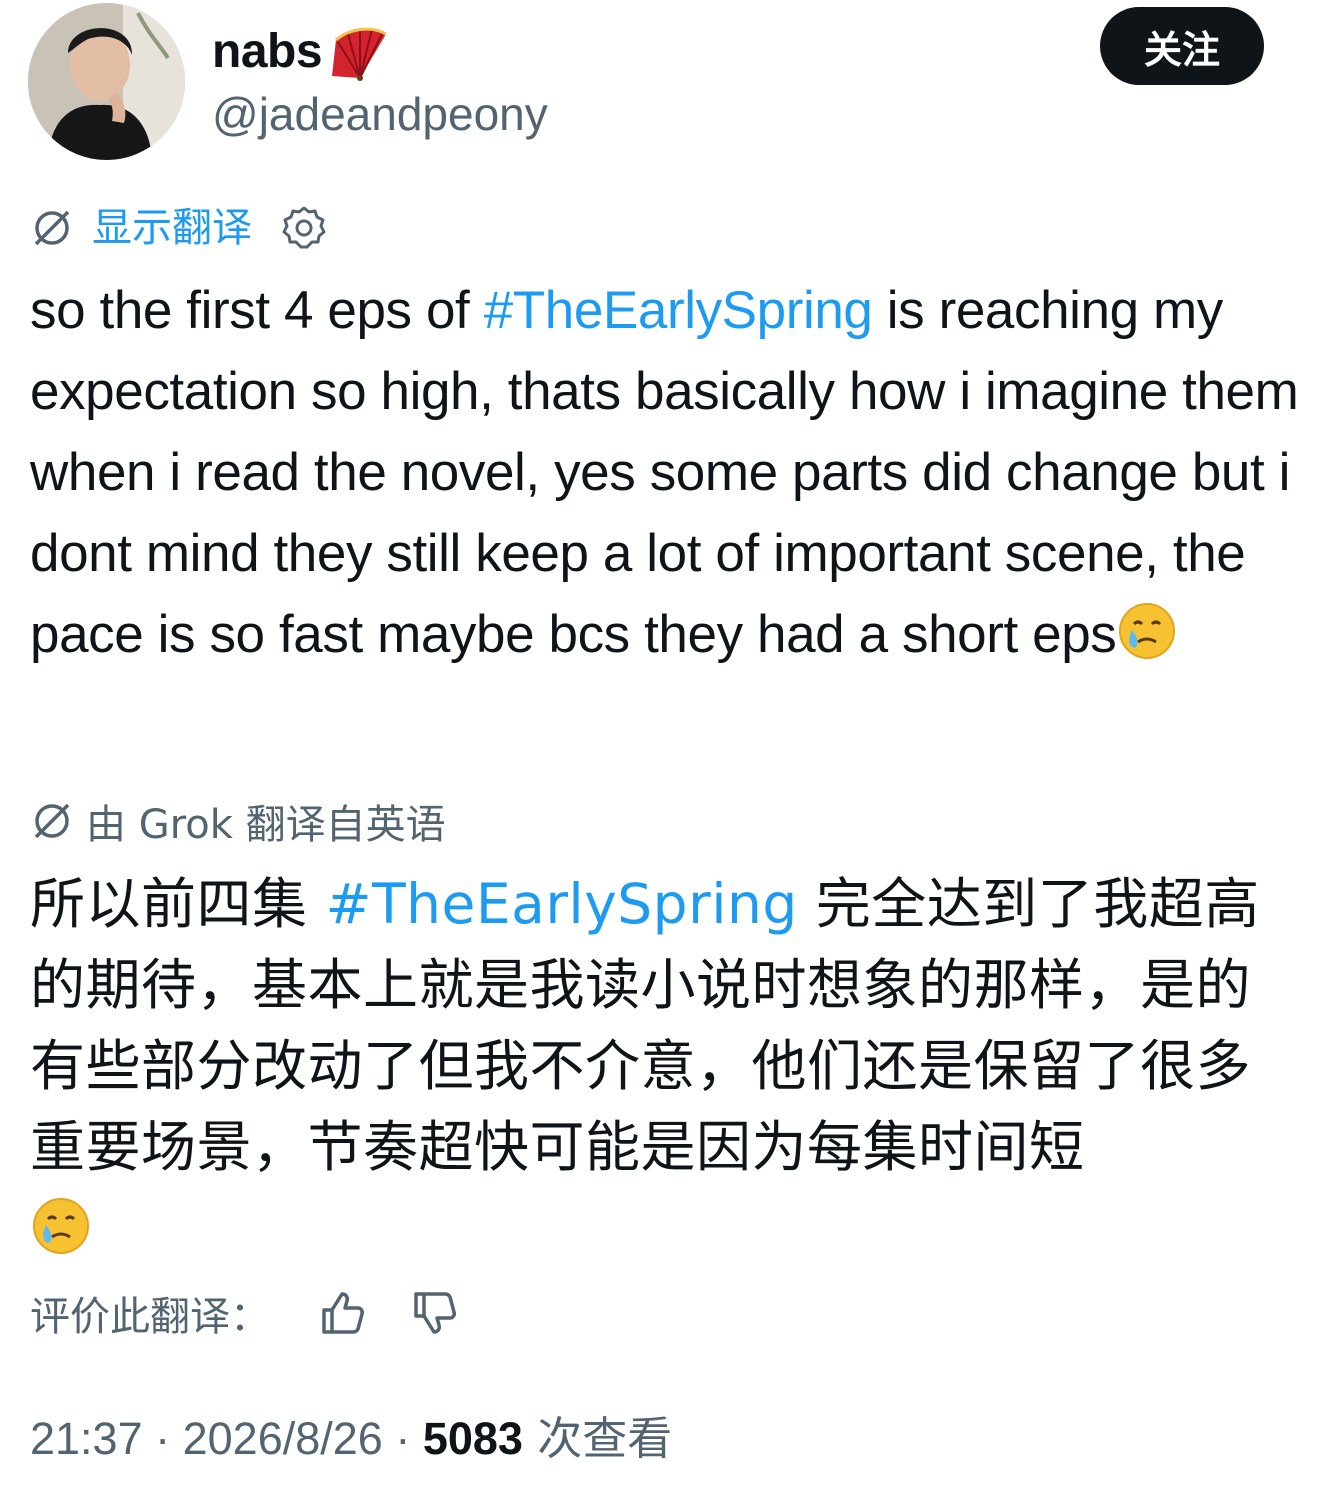 The image size is (1320, 1492). I want to click on avatar-image, so click(106, 81).